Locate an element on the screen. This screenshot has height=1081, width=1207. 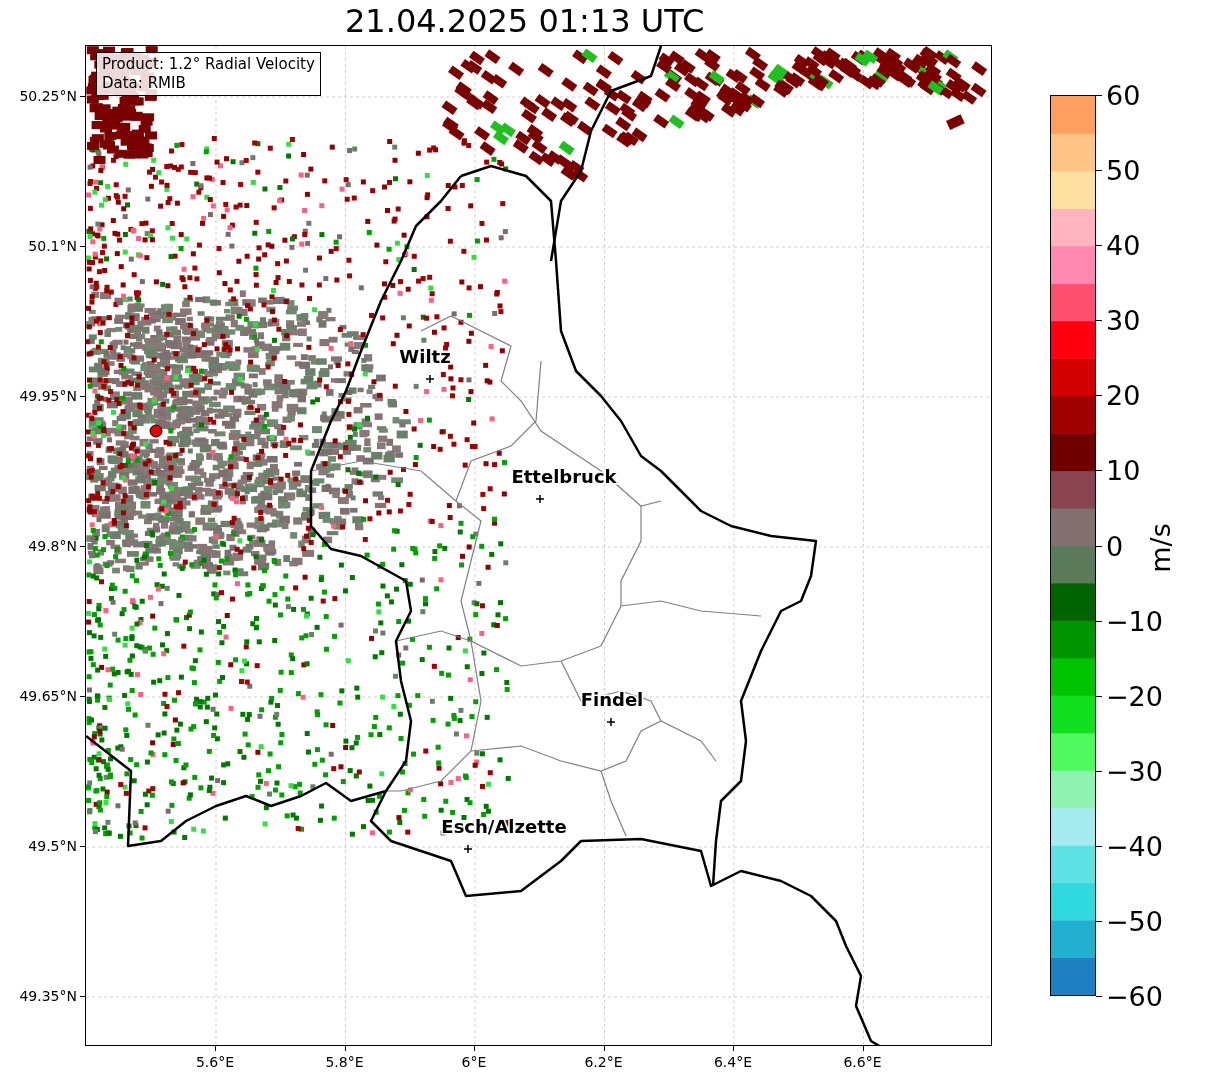
latitude-label: 50.25°N is located at coordinates (48, 96).